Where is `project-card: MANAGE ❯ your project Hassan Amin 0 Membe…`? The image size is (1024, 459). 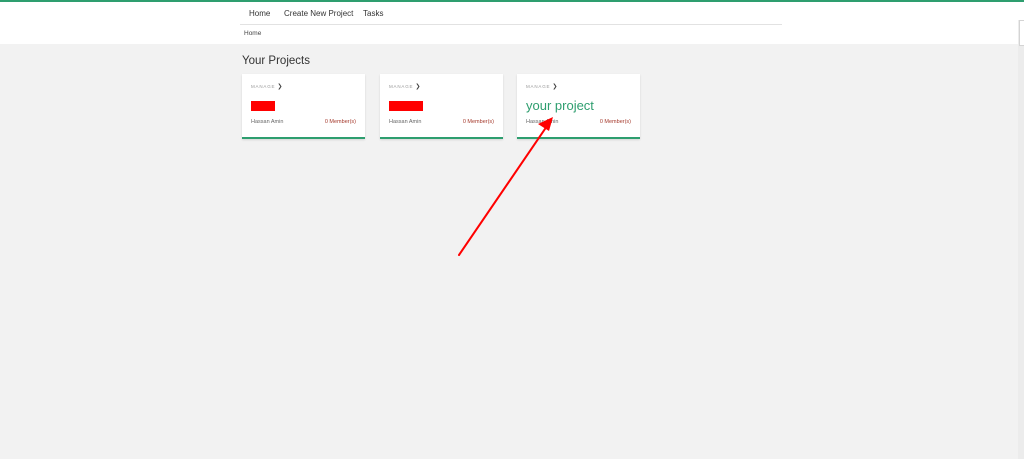
project-card: MANAGE ❯ your project Hassan Amin 0 Membe… is located at coordinates (578, 106).